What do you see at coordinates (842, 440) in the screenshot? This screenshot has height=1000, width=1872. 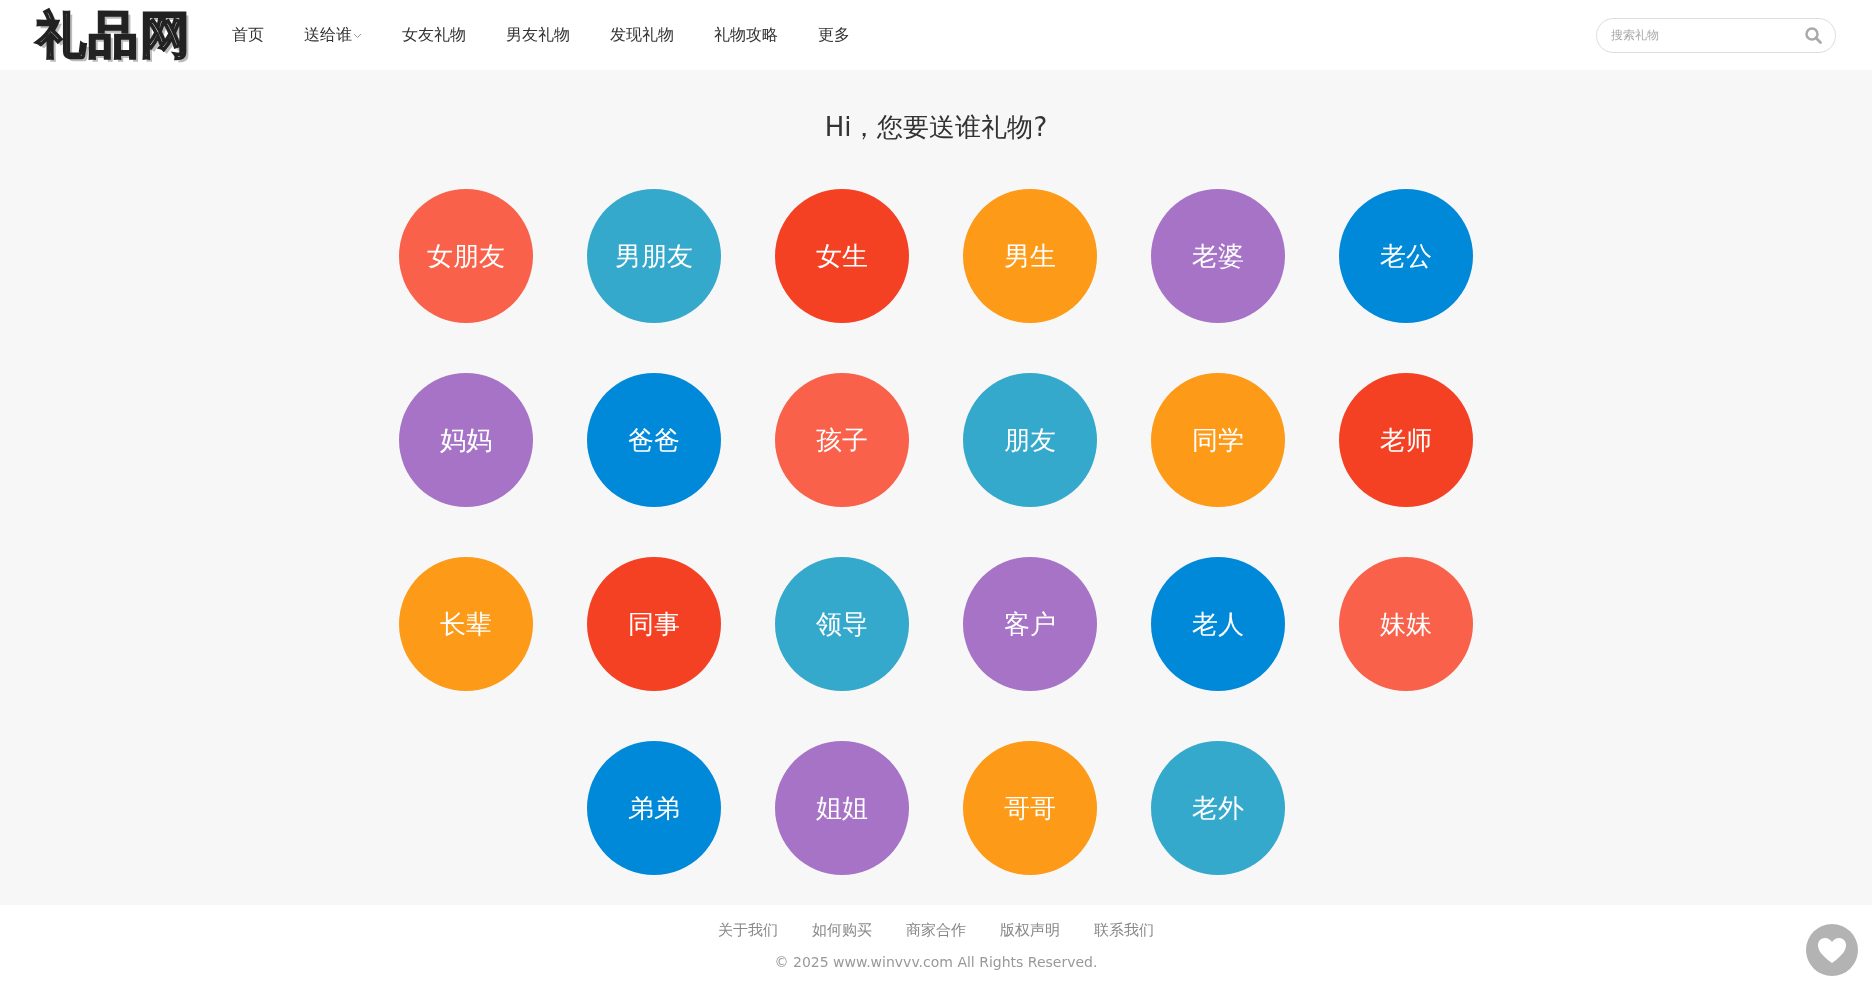 I see `recipient-button: 孩子` at bounding box center [842, 440].